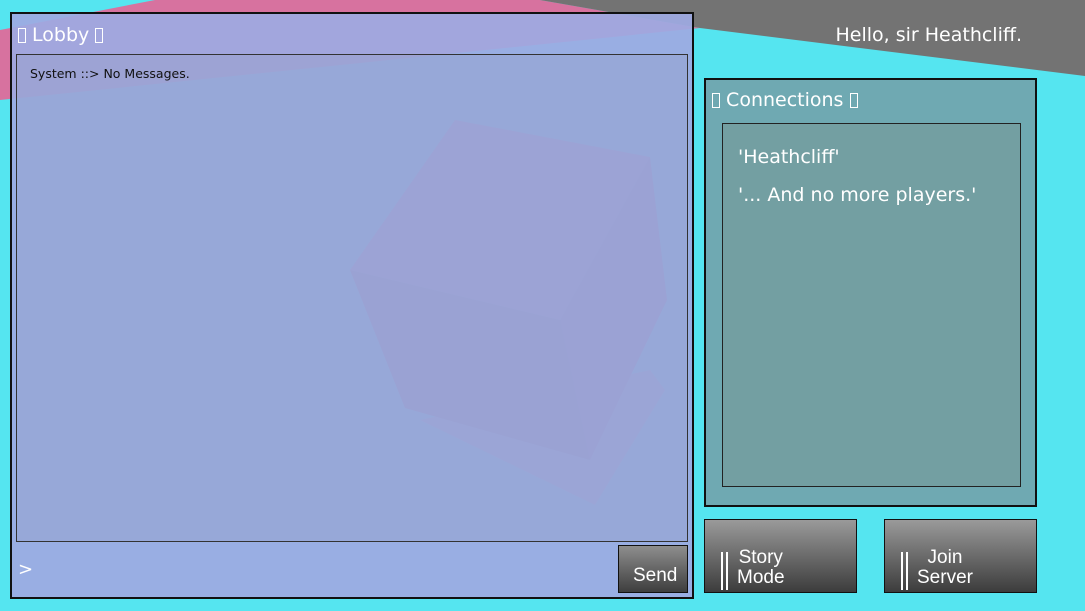 Image resolution: width=1085 pixels, height=611 pixels. Describe the element at coordinates (928, 35) in the screenshot. I see `greeting-text: Hello, sir Heathcliff.` at that location.